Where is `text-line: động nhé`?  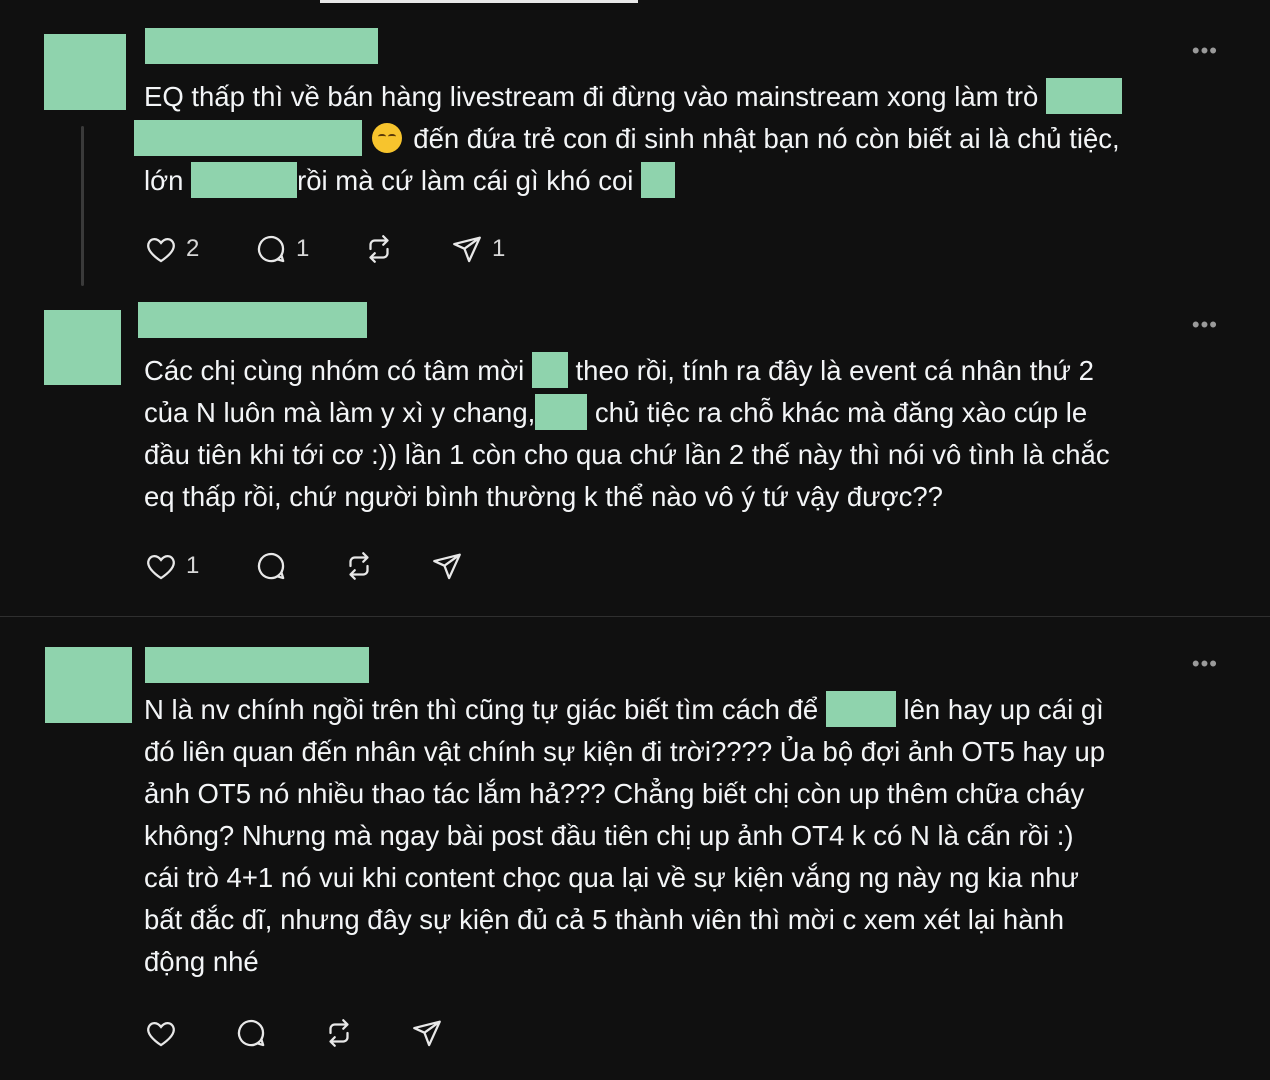 text-line: động nhé is located at coordinates (201, 961).